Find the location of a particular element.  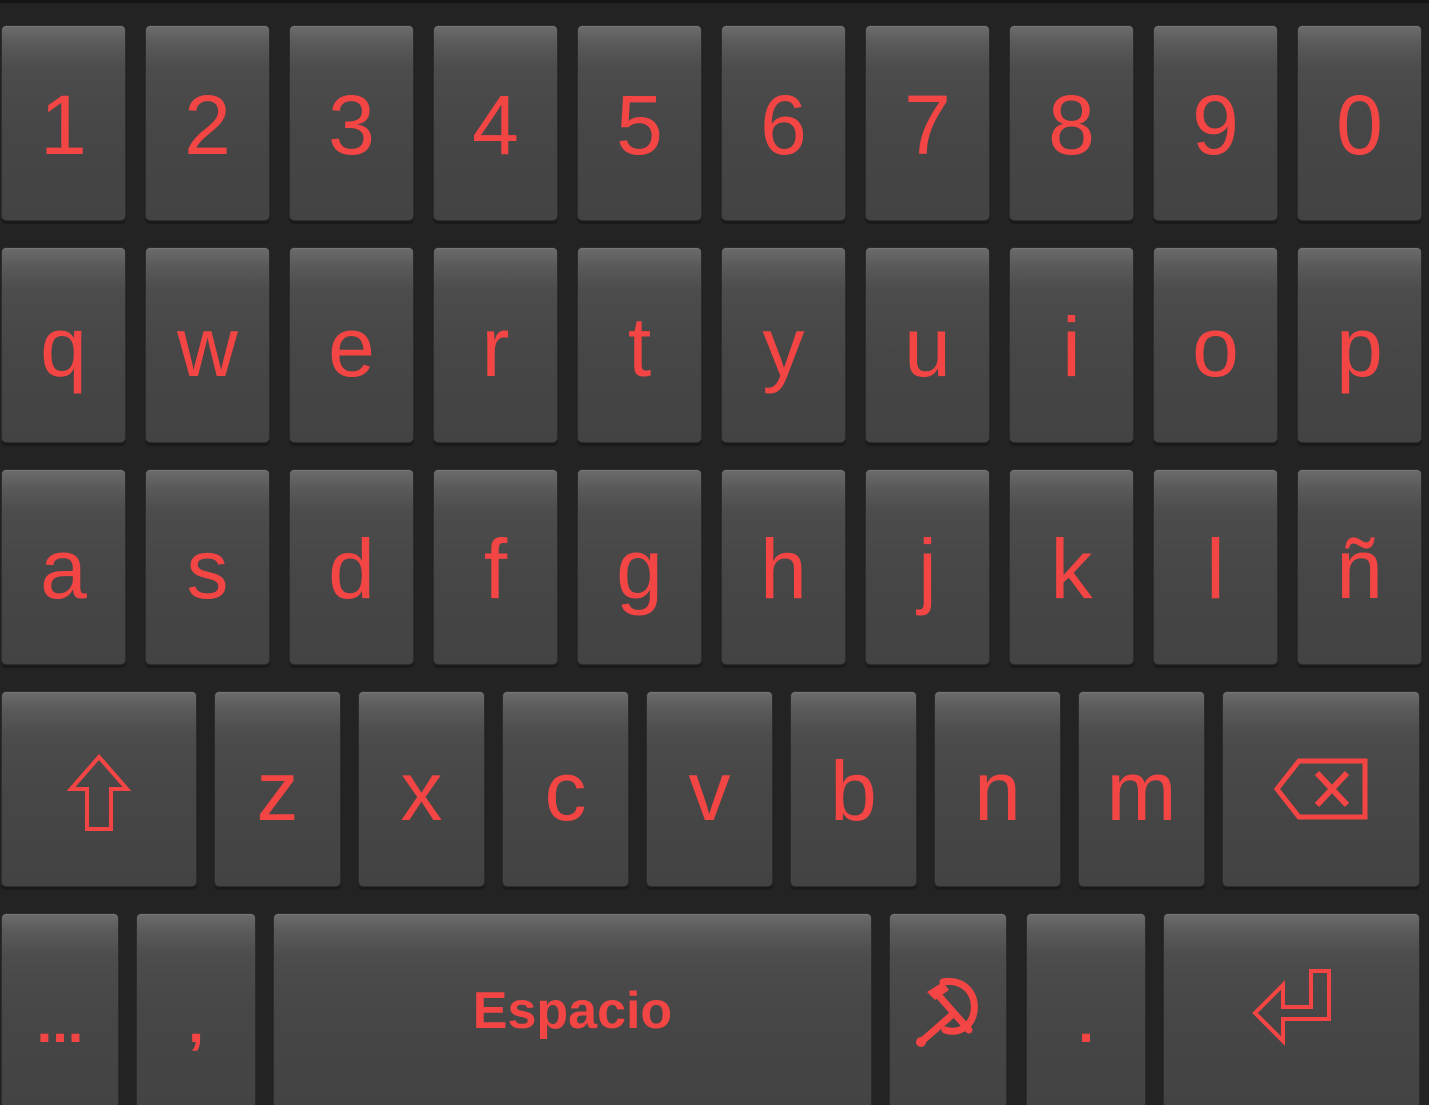

key-f-label: f is located at coordinates (495, 569).